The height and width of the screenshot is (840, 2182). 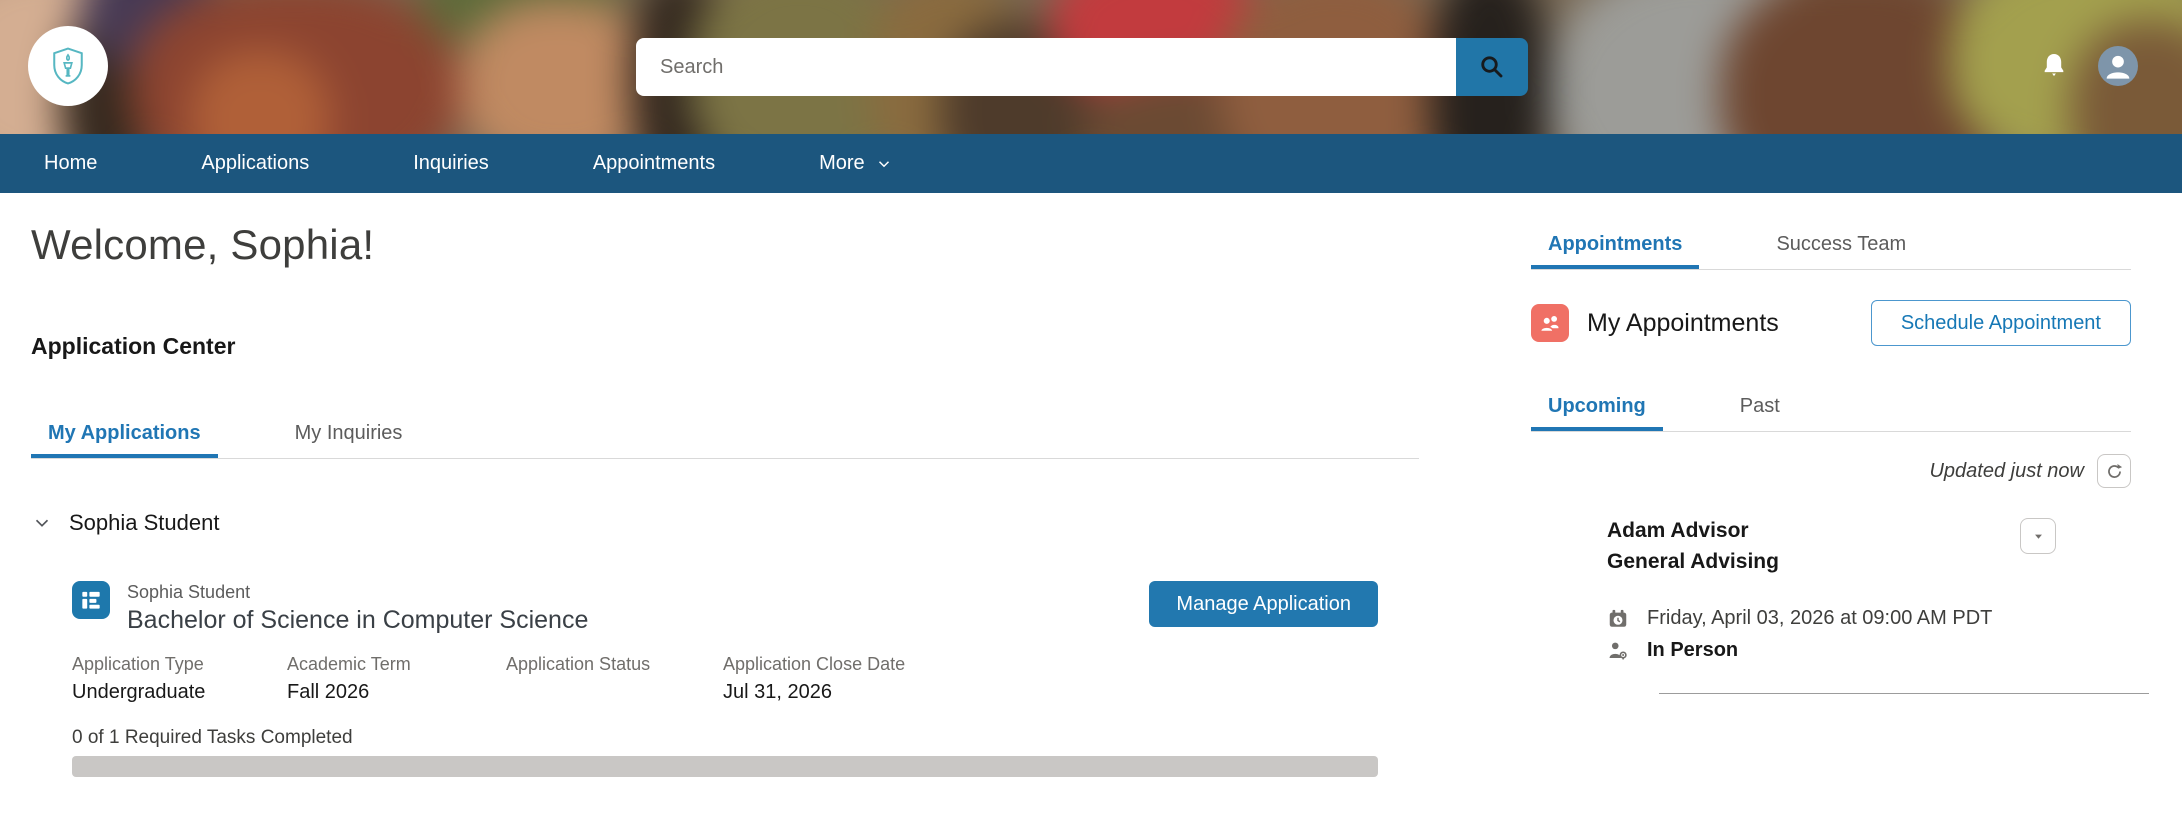 I want to click on manage-application-button: Manage Application, so click(x=1263, y=604).